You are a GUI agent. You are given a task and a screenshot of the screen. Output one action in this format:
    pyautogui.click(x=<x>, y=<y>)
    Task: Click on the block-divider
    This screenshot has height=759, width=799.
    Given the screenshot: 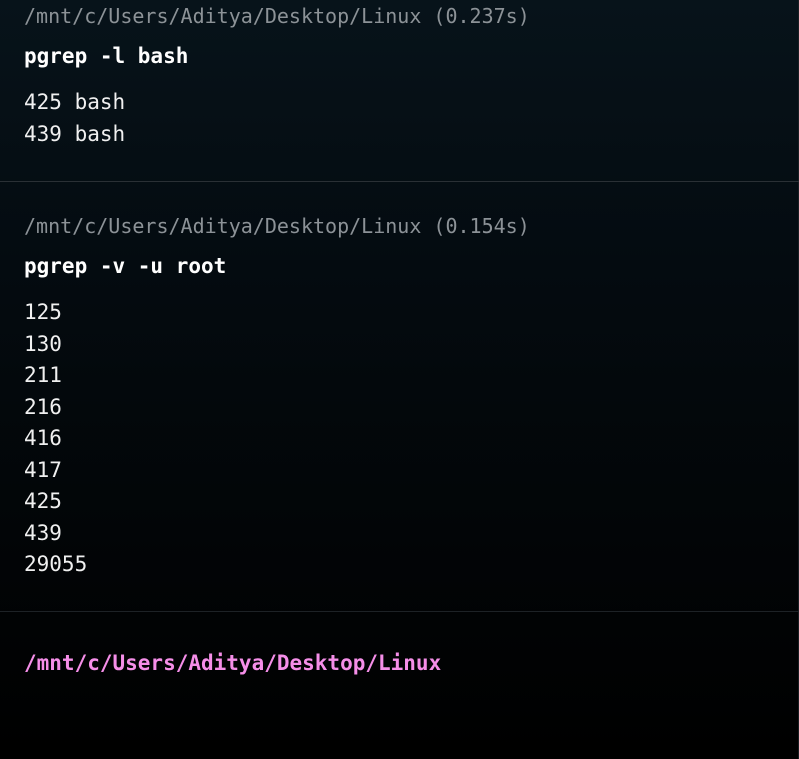 What is the action you would take?
    pyautogui.click(x=399, y=611)
    